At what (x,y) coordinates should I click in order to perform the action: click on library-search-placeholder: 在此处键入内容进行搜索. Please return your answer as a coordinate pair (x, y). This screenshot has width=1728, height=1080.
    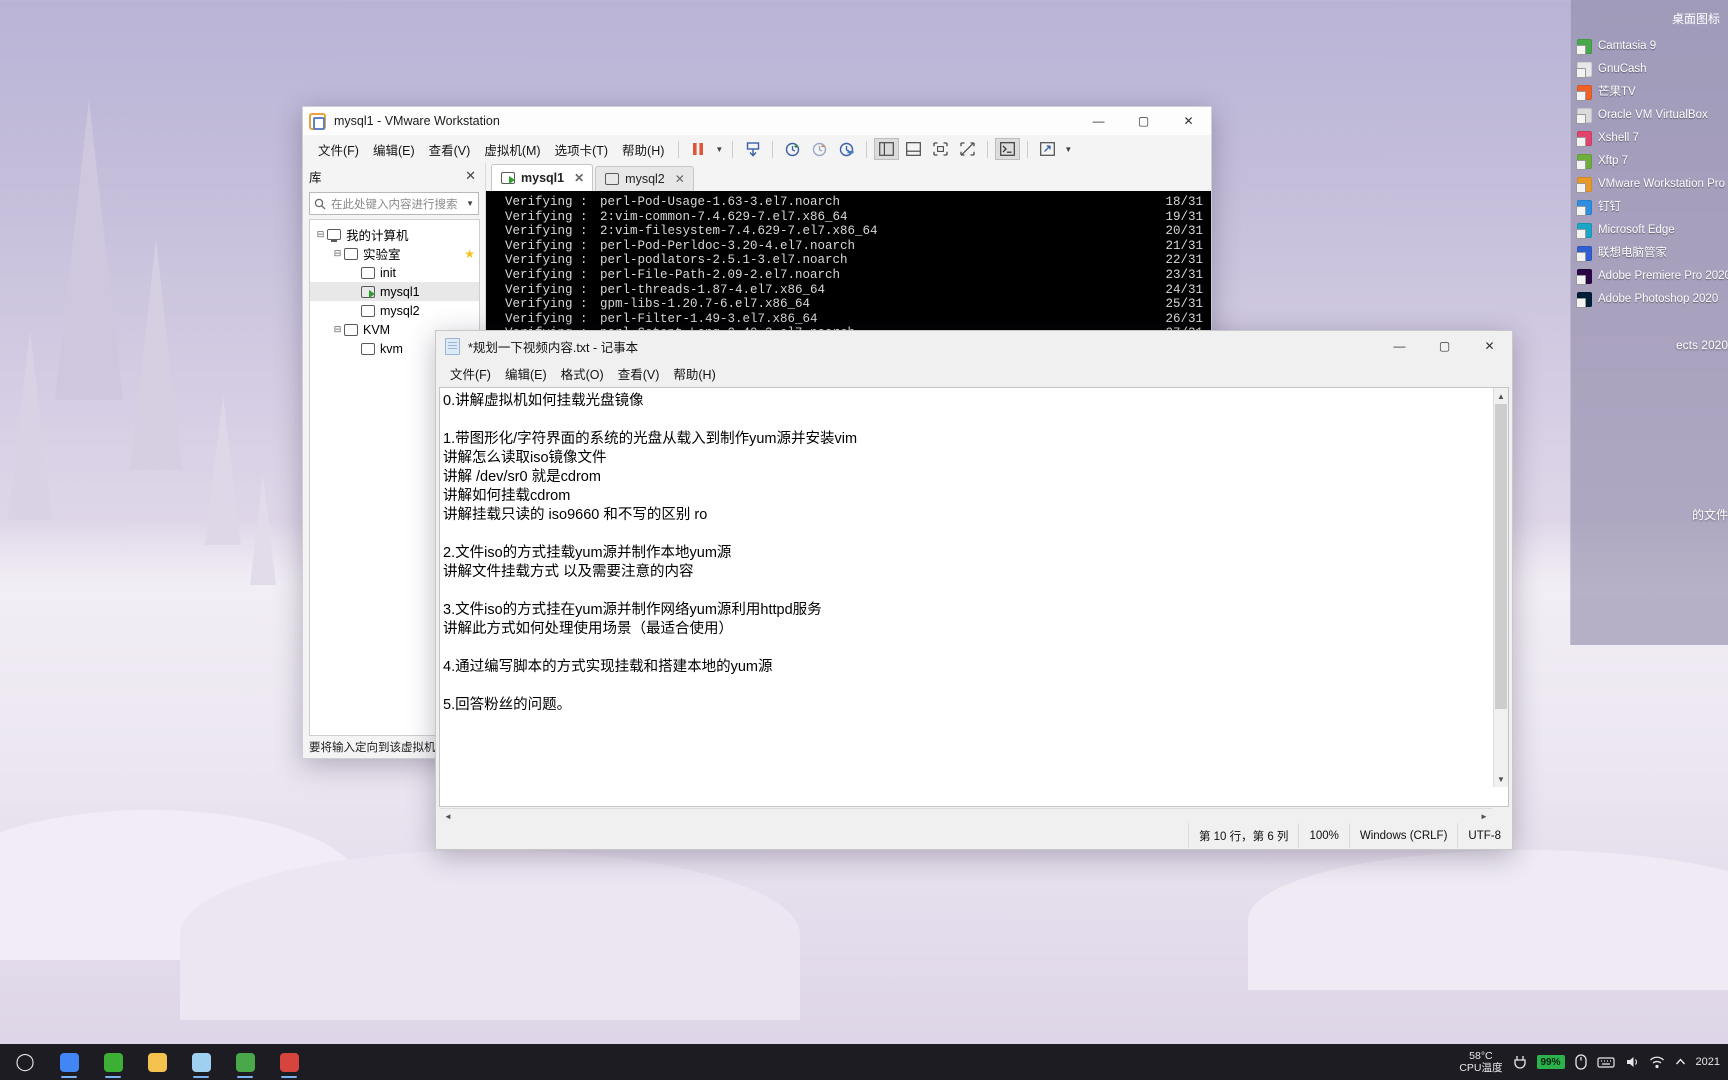
    Looking at the image, I should click on (394, 204).